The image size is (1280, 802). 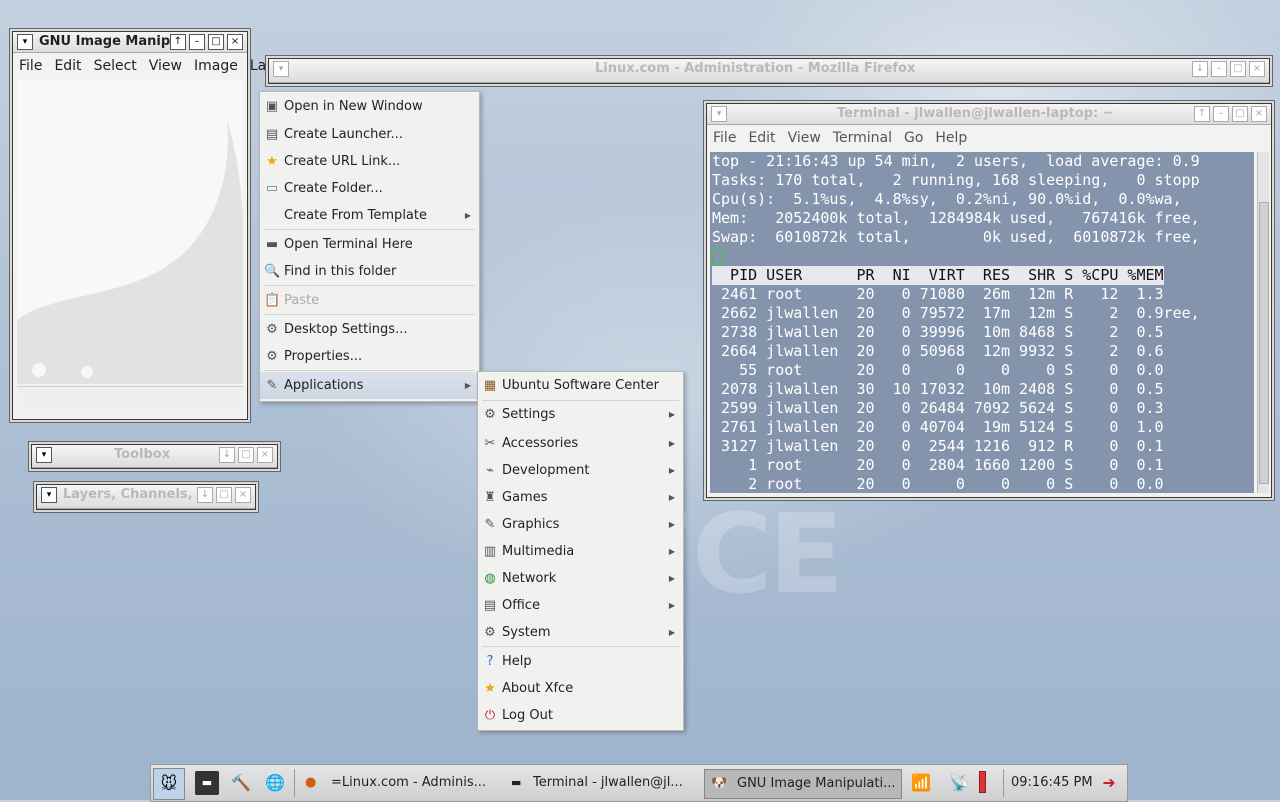 What do you see at coordinates (207, 783) in the screenshot?
I see `terminal-launcher-icon: ▬` at bounding box center [207, 783].